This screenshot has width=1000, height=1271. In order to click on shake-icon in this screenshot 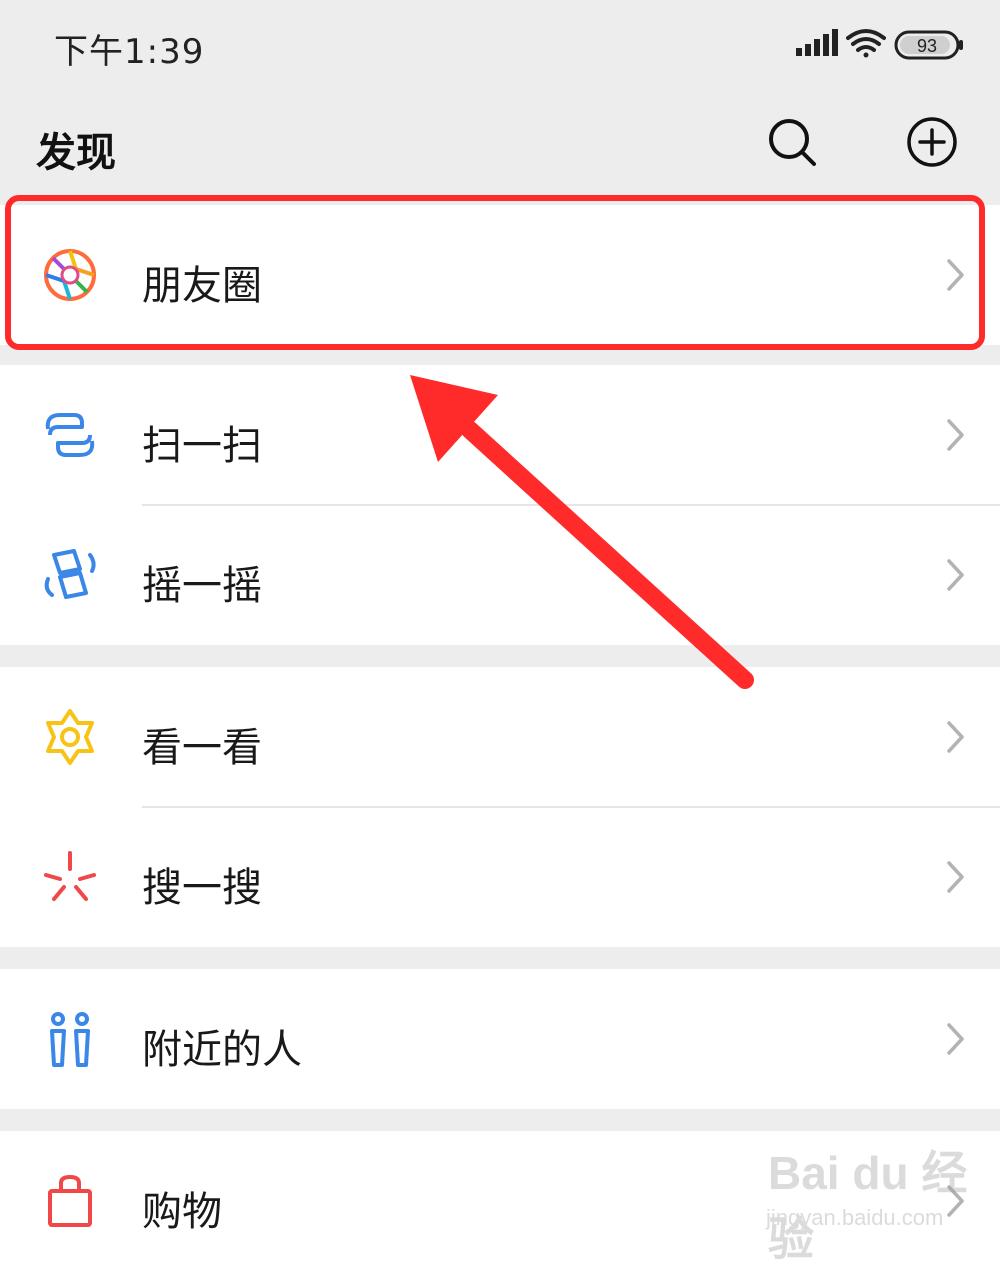, I will do `click(70, 574)`.